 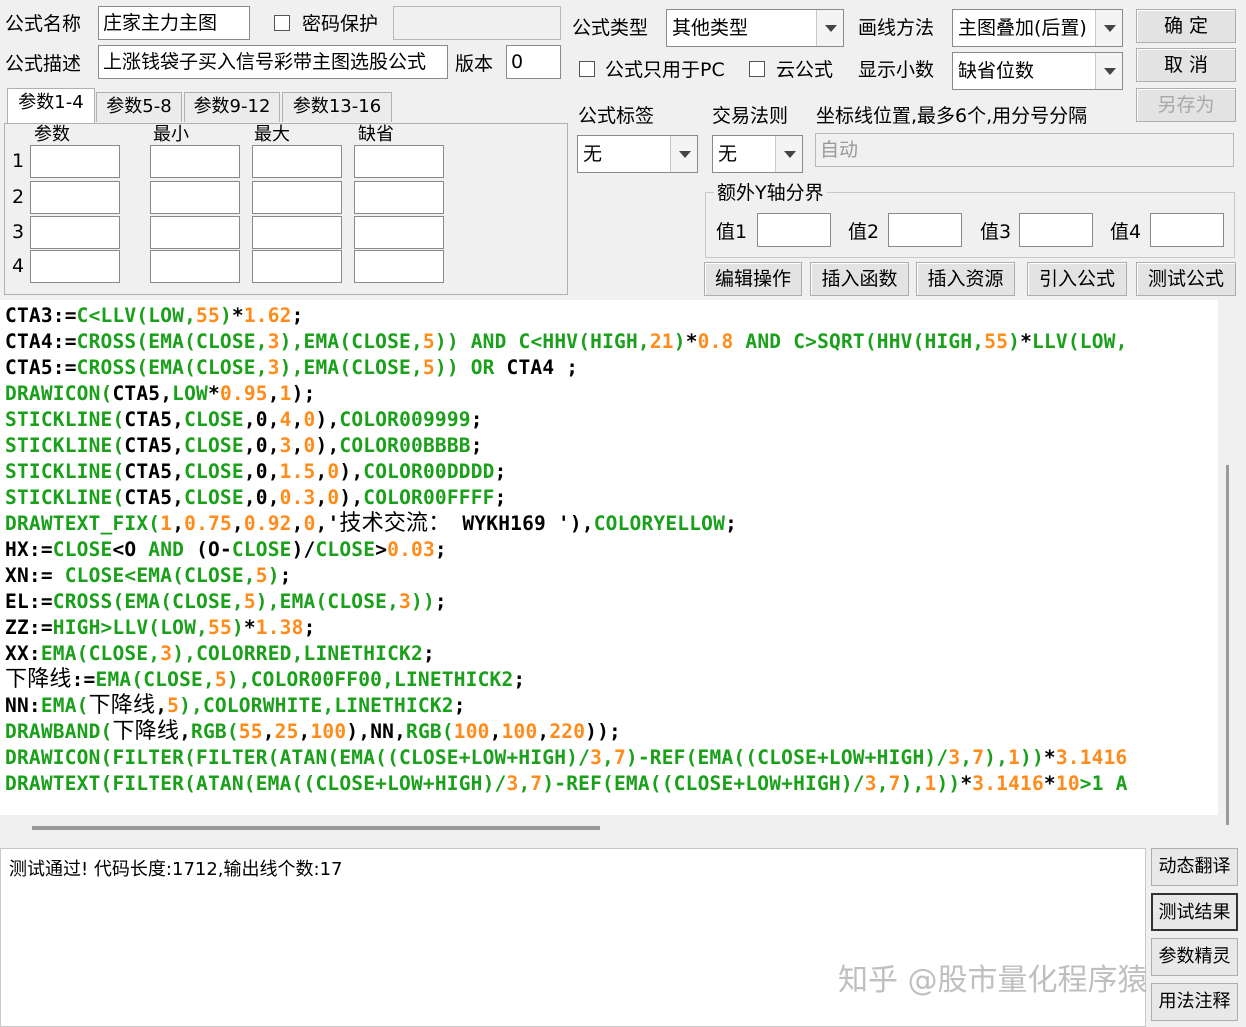 What do you see at coordinates (533, 62) in the screenshot?
I see `version-input: 0` at bounding box center [533, 62].